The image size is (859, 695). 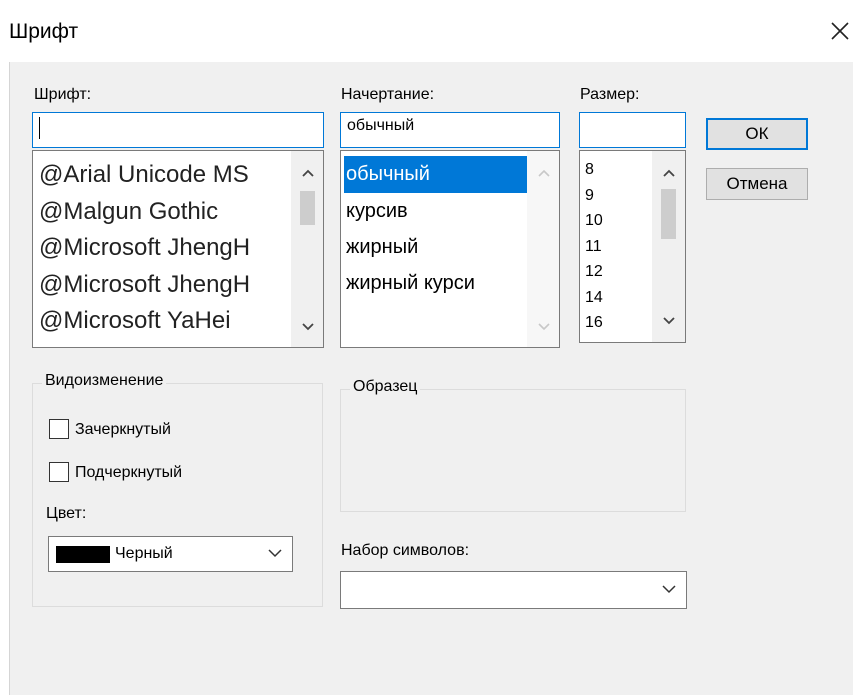 What do you see at coordinates (63, 94) in the screenshot?
I see `font-label: Шрифт:` at bounding box center [63, 94].